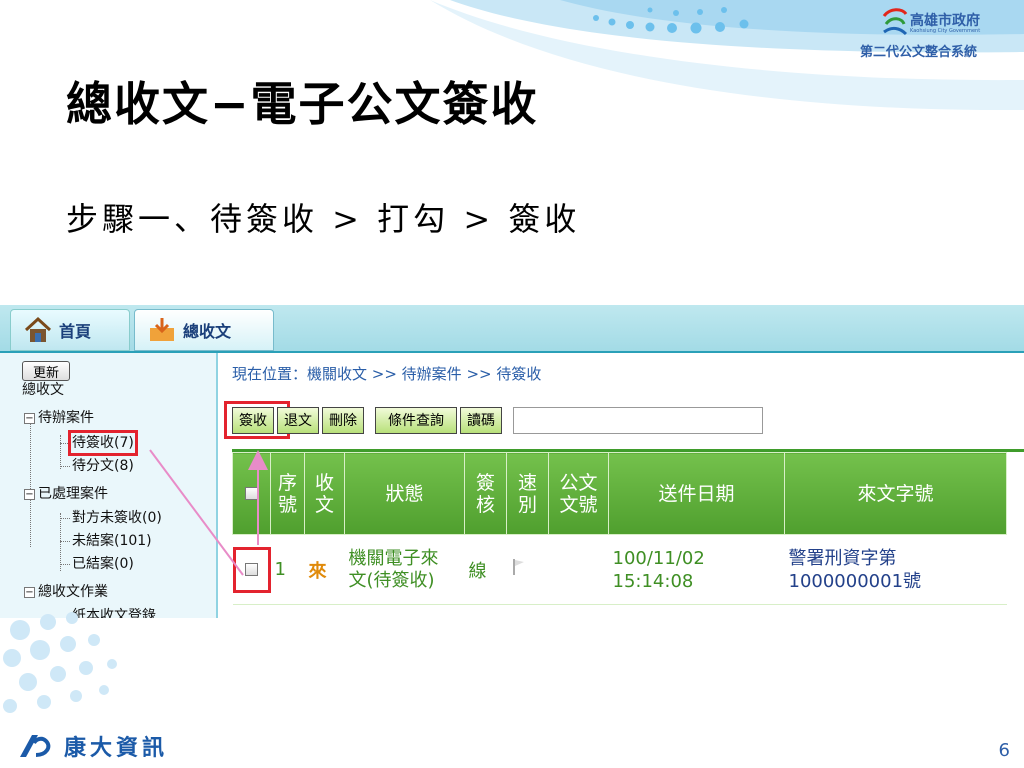 The width and height of the screenshot is (1024, 768). Describe the element at coordinates (485, 493) in the screenshot. I see `header-sign: 簽核` at that location.